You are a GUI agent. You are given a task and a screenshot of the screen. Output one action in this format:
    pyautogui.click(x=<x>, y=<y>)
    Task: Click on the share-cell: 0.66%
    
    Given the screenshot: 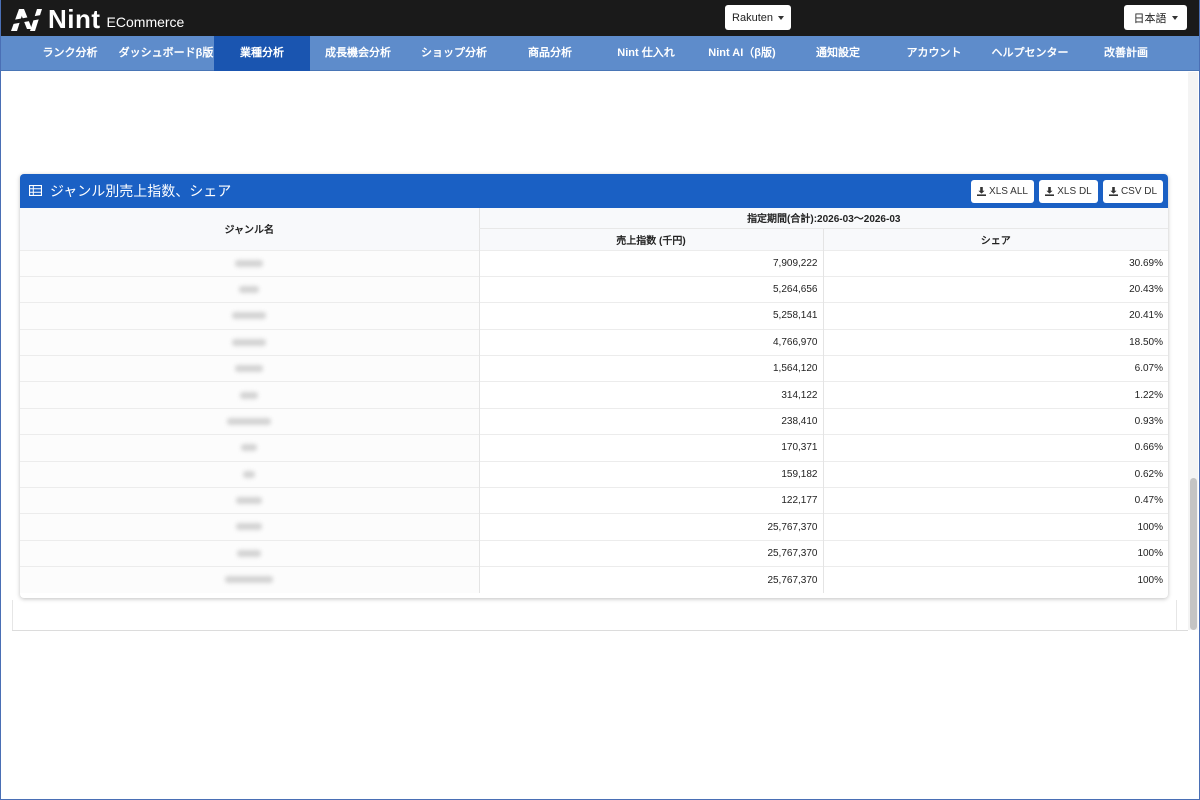 What is the action you would take?
    pyautogui.click(x=995, y=448)
    